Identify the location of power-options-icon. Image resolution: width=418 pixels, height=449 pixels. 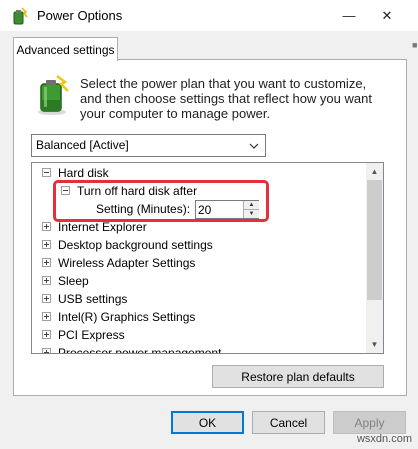
(20, 16).